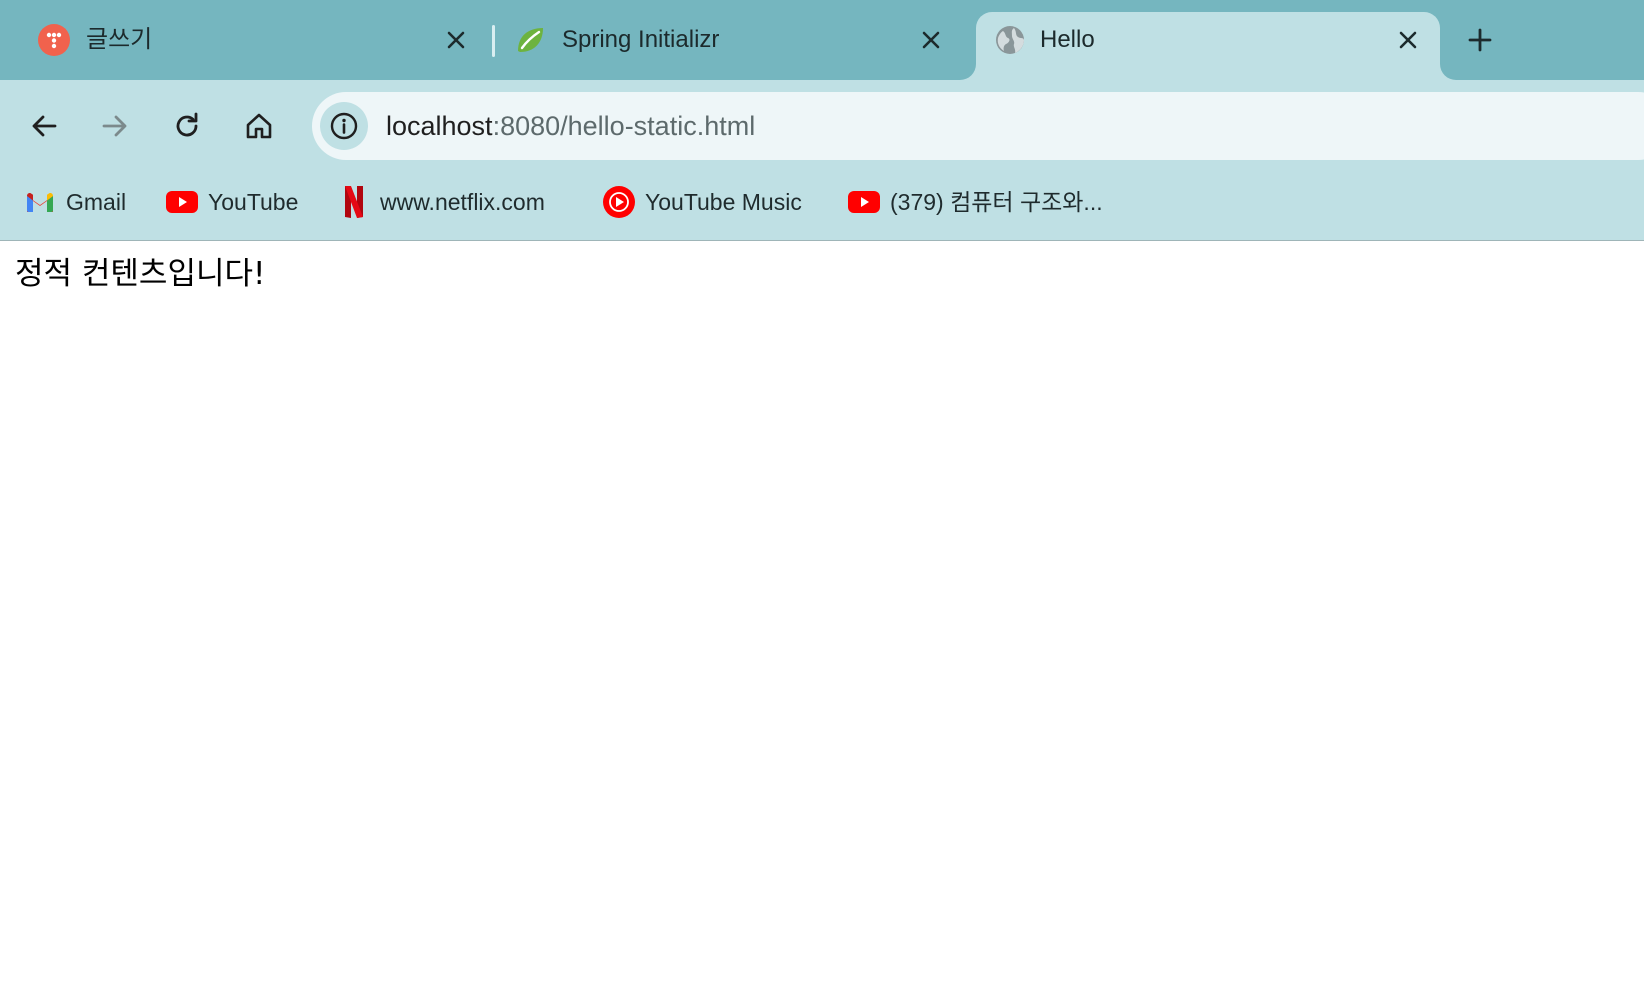 This screenshot has width=1644, height=988. I want to click on tab-title: Hello, so click(1067, 39).